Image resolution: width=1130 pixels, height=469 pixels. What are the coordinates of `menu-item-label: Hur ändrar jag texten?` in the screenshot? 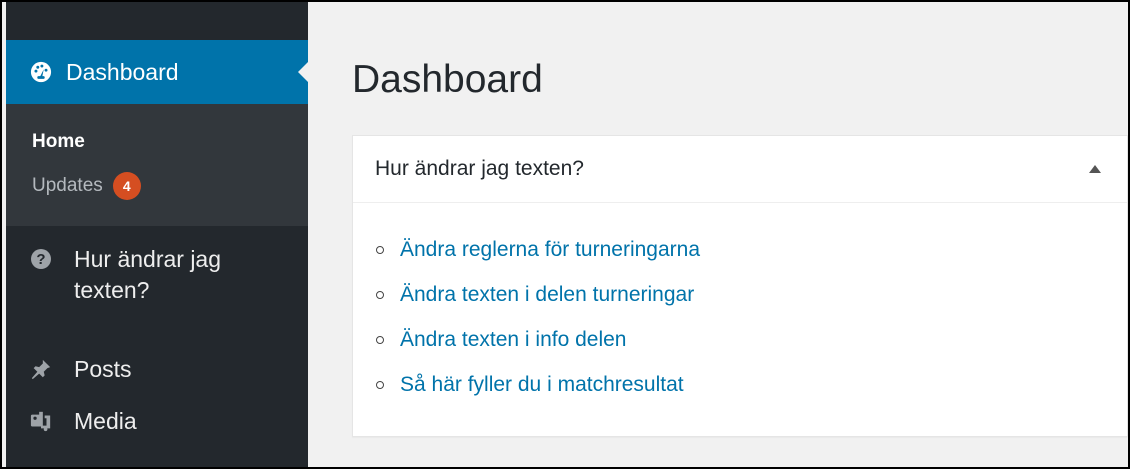 It's located at (148, 274).